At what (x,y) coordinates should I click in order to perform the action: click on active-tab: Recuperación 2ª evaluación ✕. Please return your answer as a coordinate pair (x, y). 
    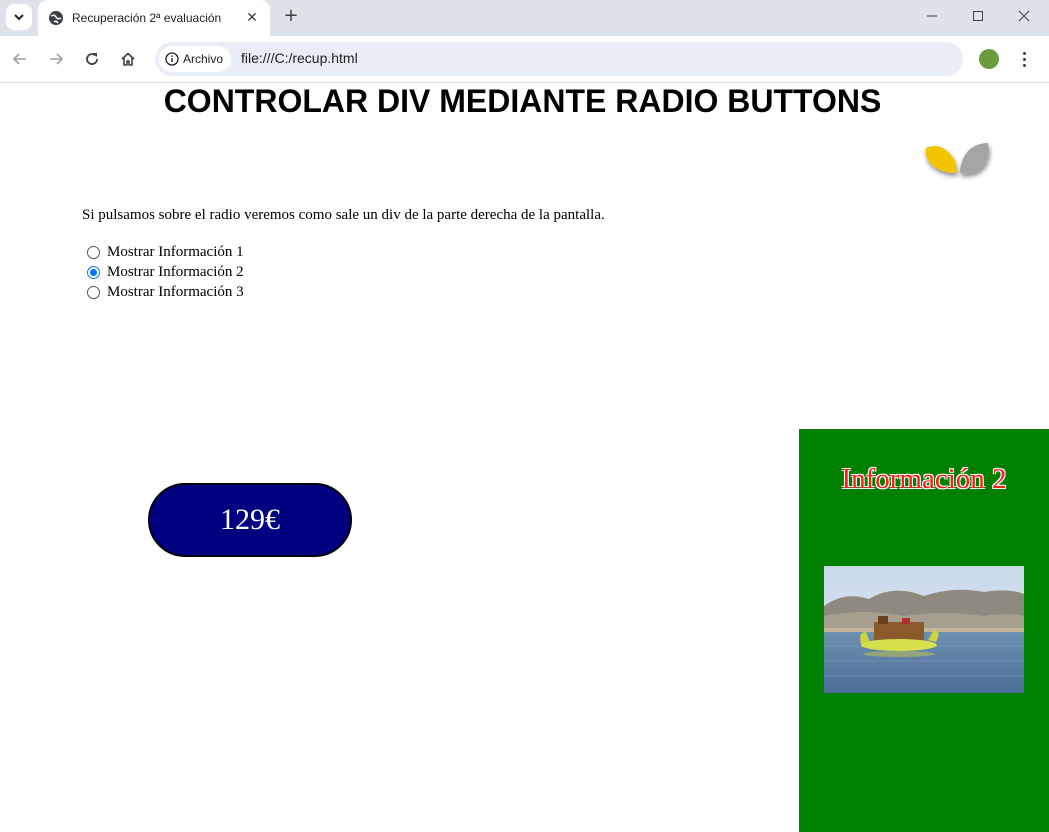
    Looking at the image, I should click on (154, 18).